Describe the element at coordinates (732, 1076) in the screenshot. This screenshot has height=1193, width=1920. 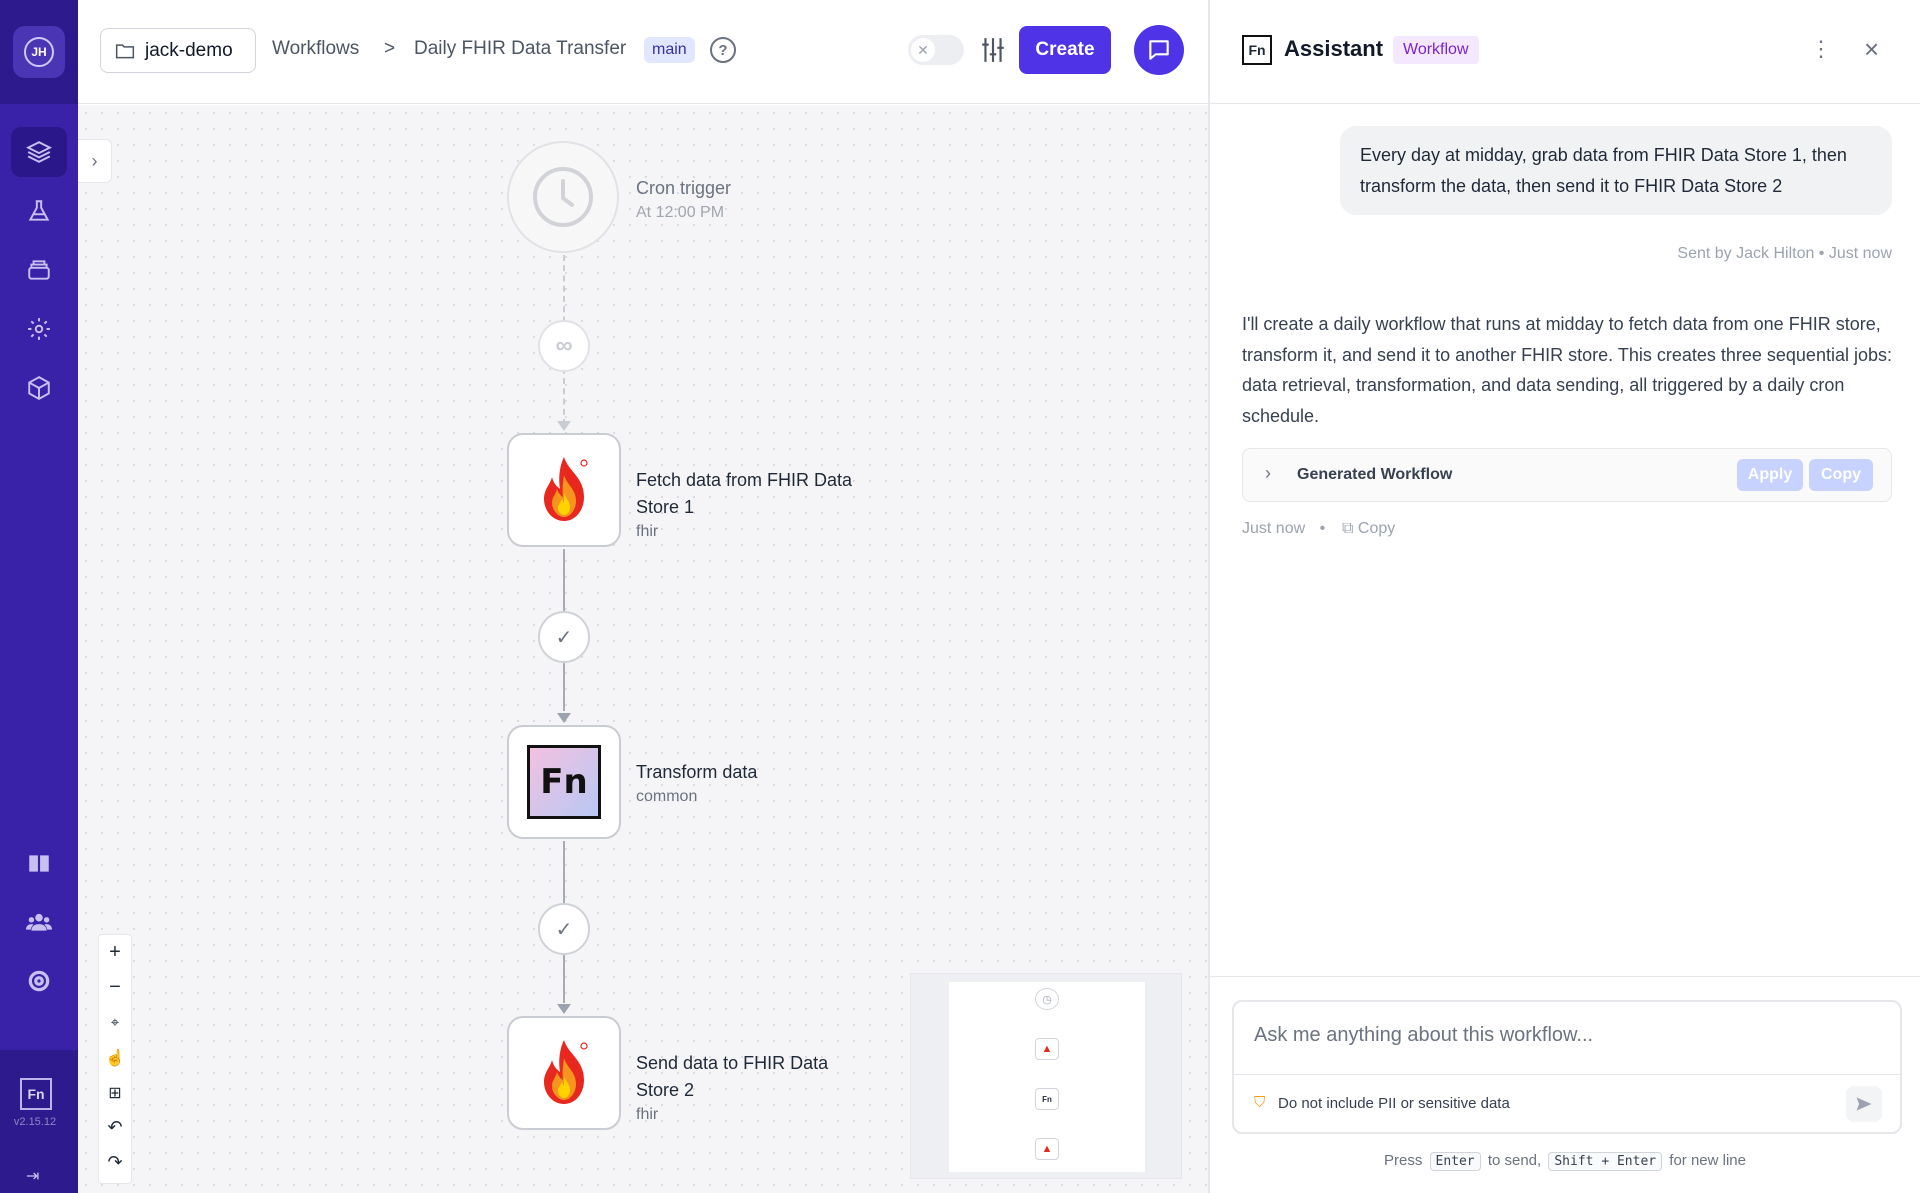
I see `job-send-title: Send data to FHIR Data Store 2` at that location.